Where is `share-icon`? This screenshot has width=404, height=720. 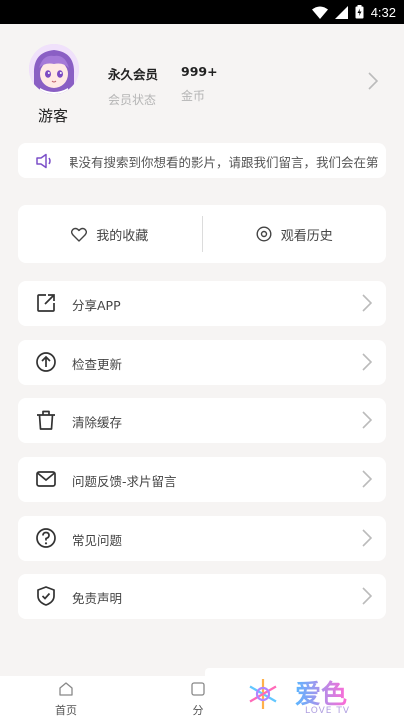 share-icon is located at coordinates (46, 303).